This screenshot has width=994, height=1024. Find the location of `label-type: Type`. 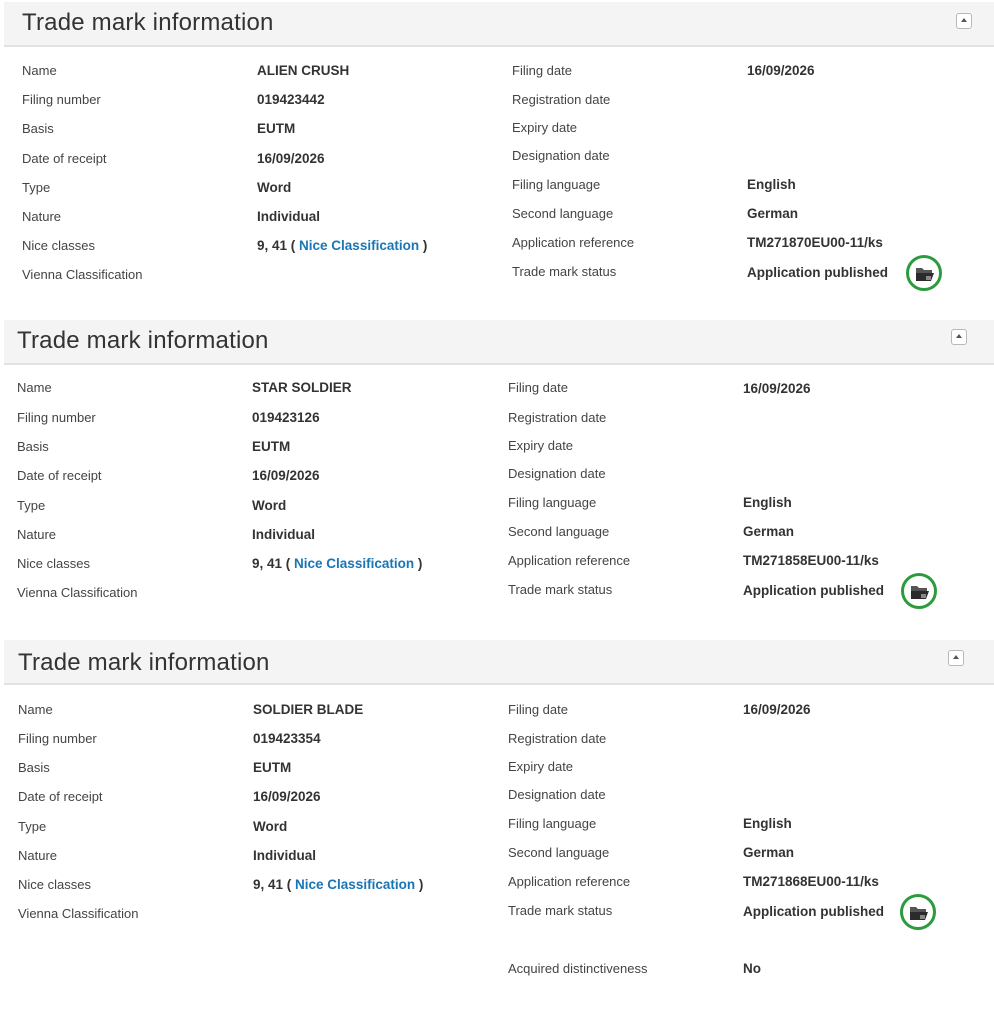

label-type: Type is located at coordinates (36, 187).